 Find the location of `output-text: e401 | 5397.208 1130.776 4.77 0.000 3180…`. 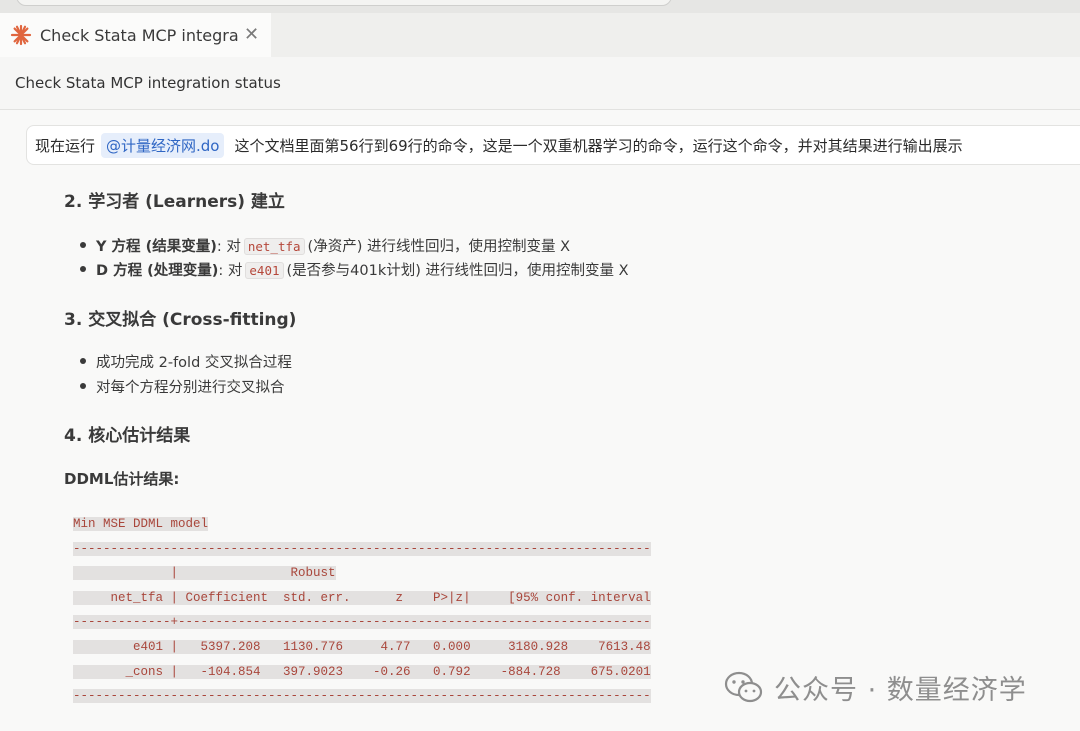

output-text: e401 | 5397.208 1130.776 4.77 0.000 3180… is located at coordinates (362, 646).